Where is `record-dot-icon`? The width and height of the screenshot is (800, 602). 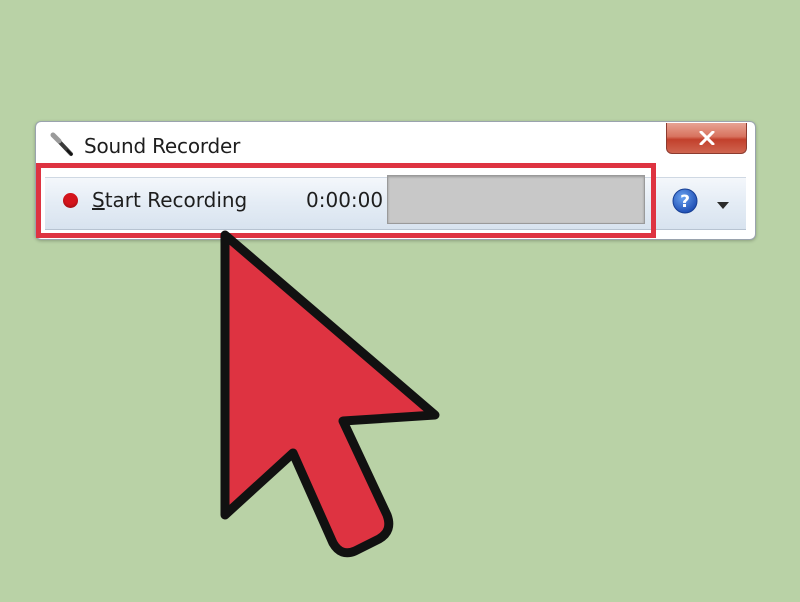
record-dot-icon is located at coordinates (70, 200).